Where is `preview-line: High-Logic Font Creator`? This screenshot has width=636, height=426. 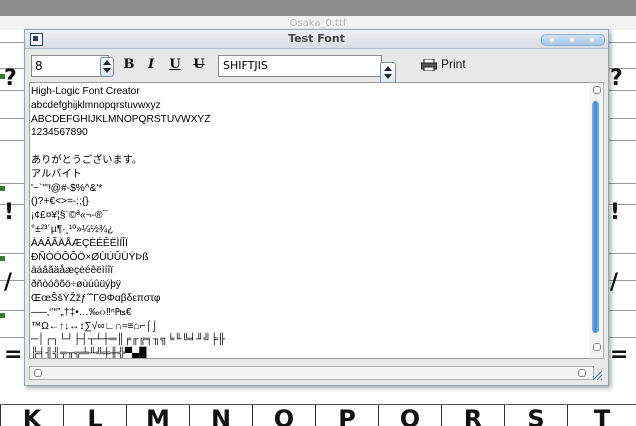
preview-line: High-Logic Font Creator is located at coordinates (85, 91).